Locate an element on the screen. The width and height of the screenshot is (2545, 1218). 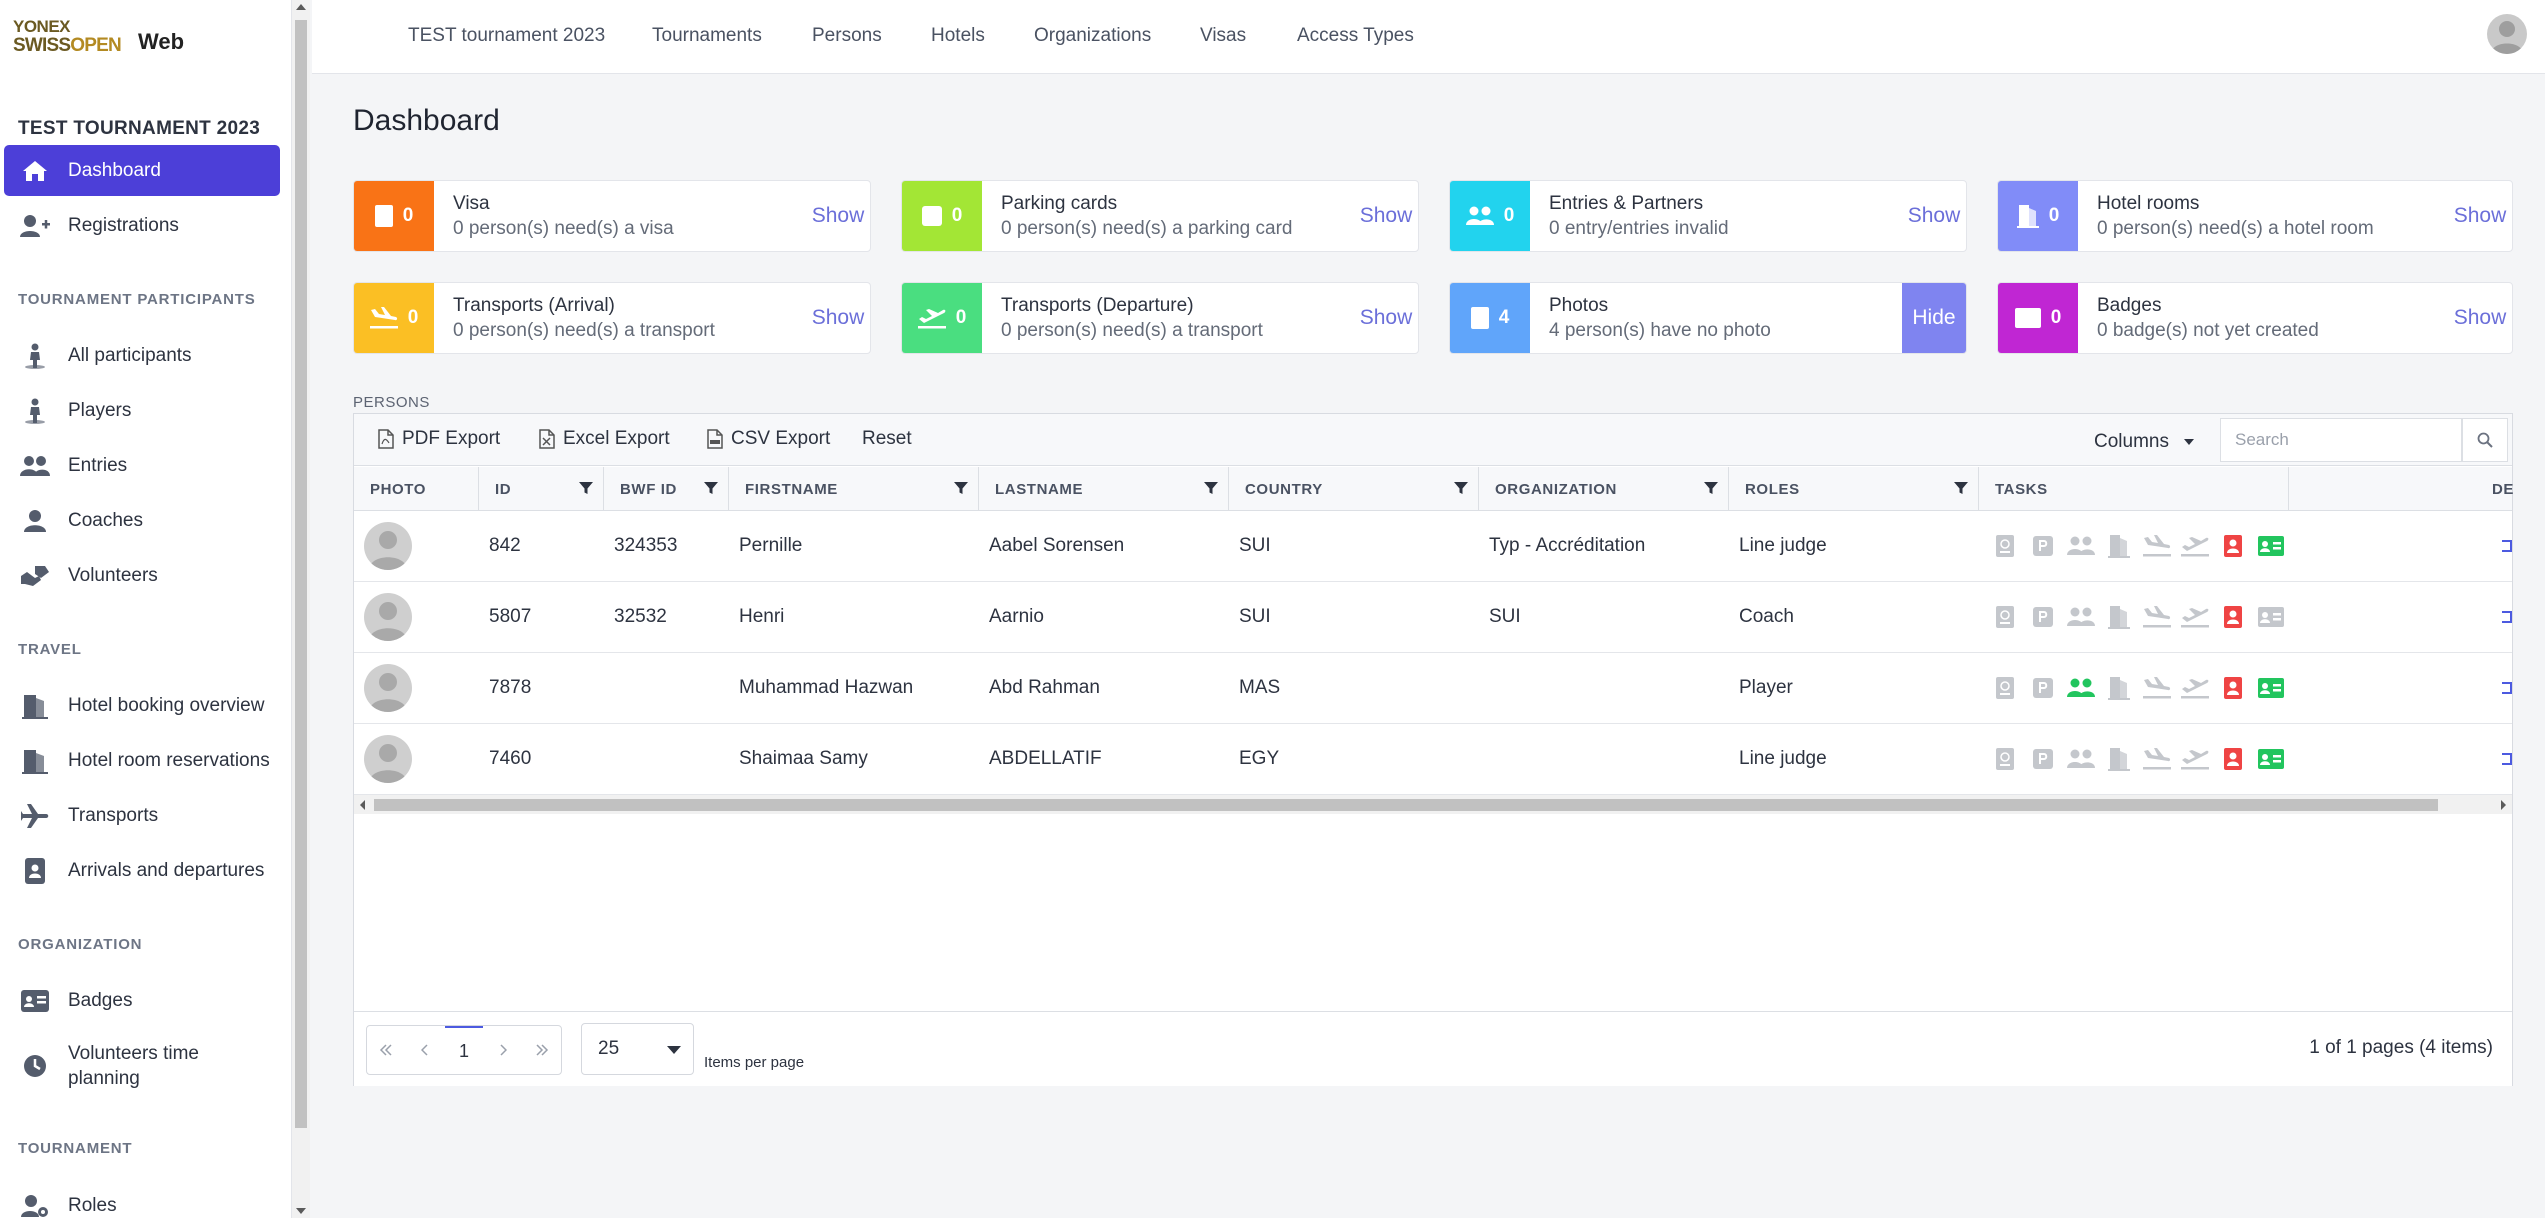
sidebar-item-entries: Entries is located at coordinates (142, 465).